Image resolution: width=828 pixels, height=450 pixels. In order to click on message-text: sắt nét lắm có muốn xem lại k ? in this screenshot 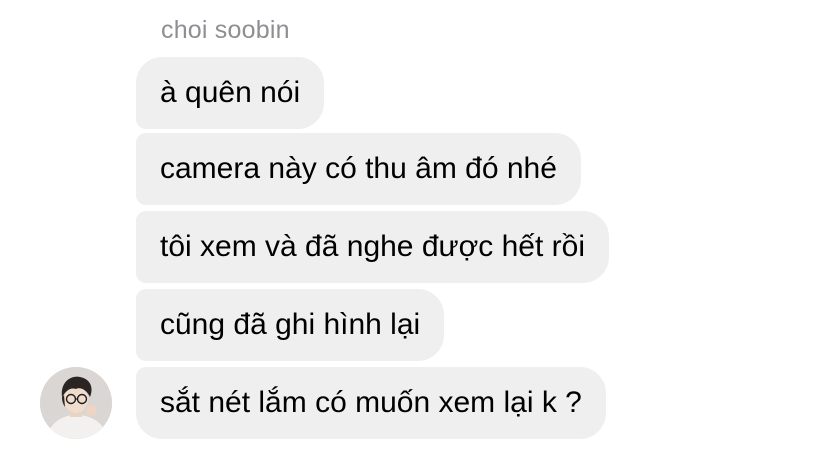, I will do `click(371, 402)`.